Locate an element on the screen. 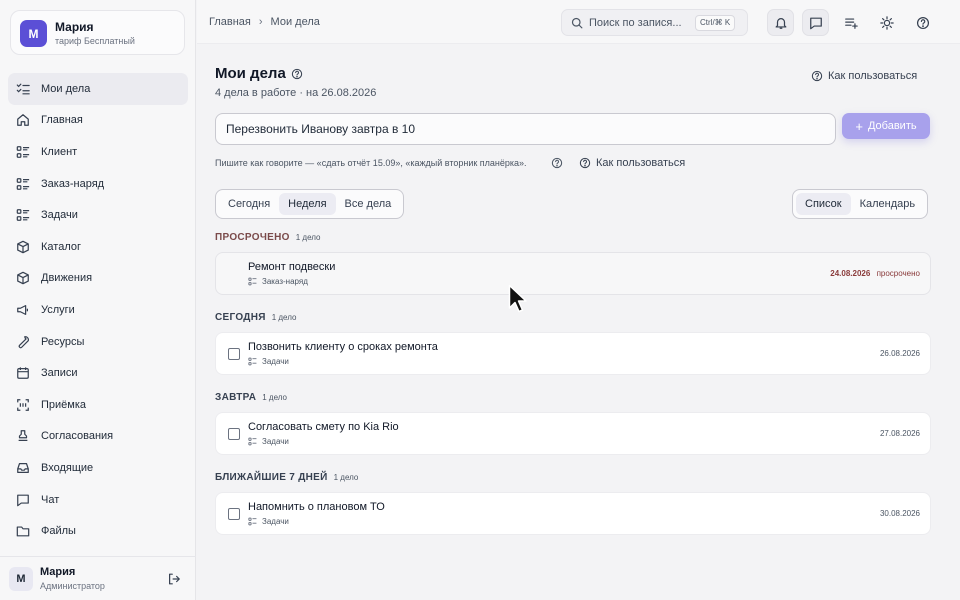  sidebar-item-label: Ресурсы is located at coordinates (63, 341).